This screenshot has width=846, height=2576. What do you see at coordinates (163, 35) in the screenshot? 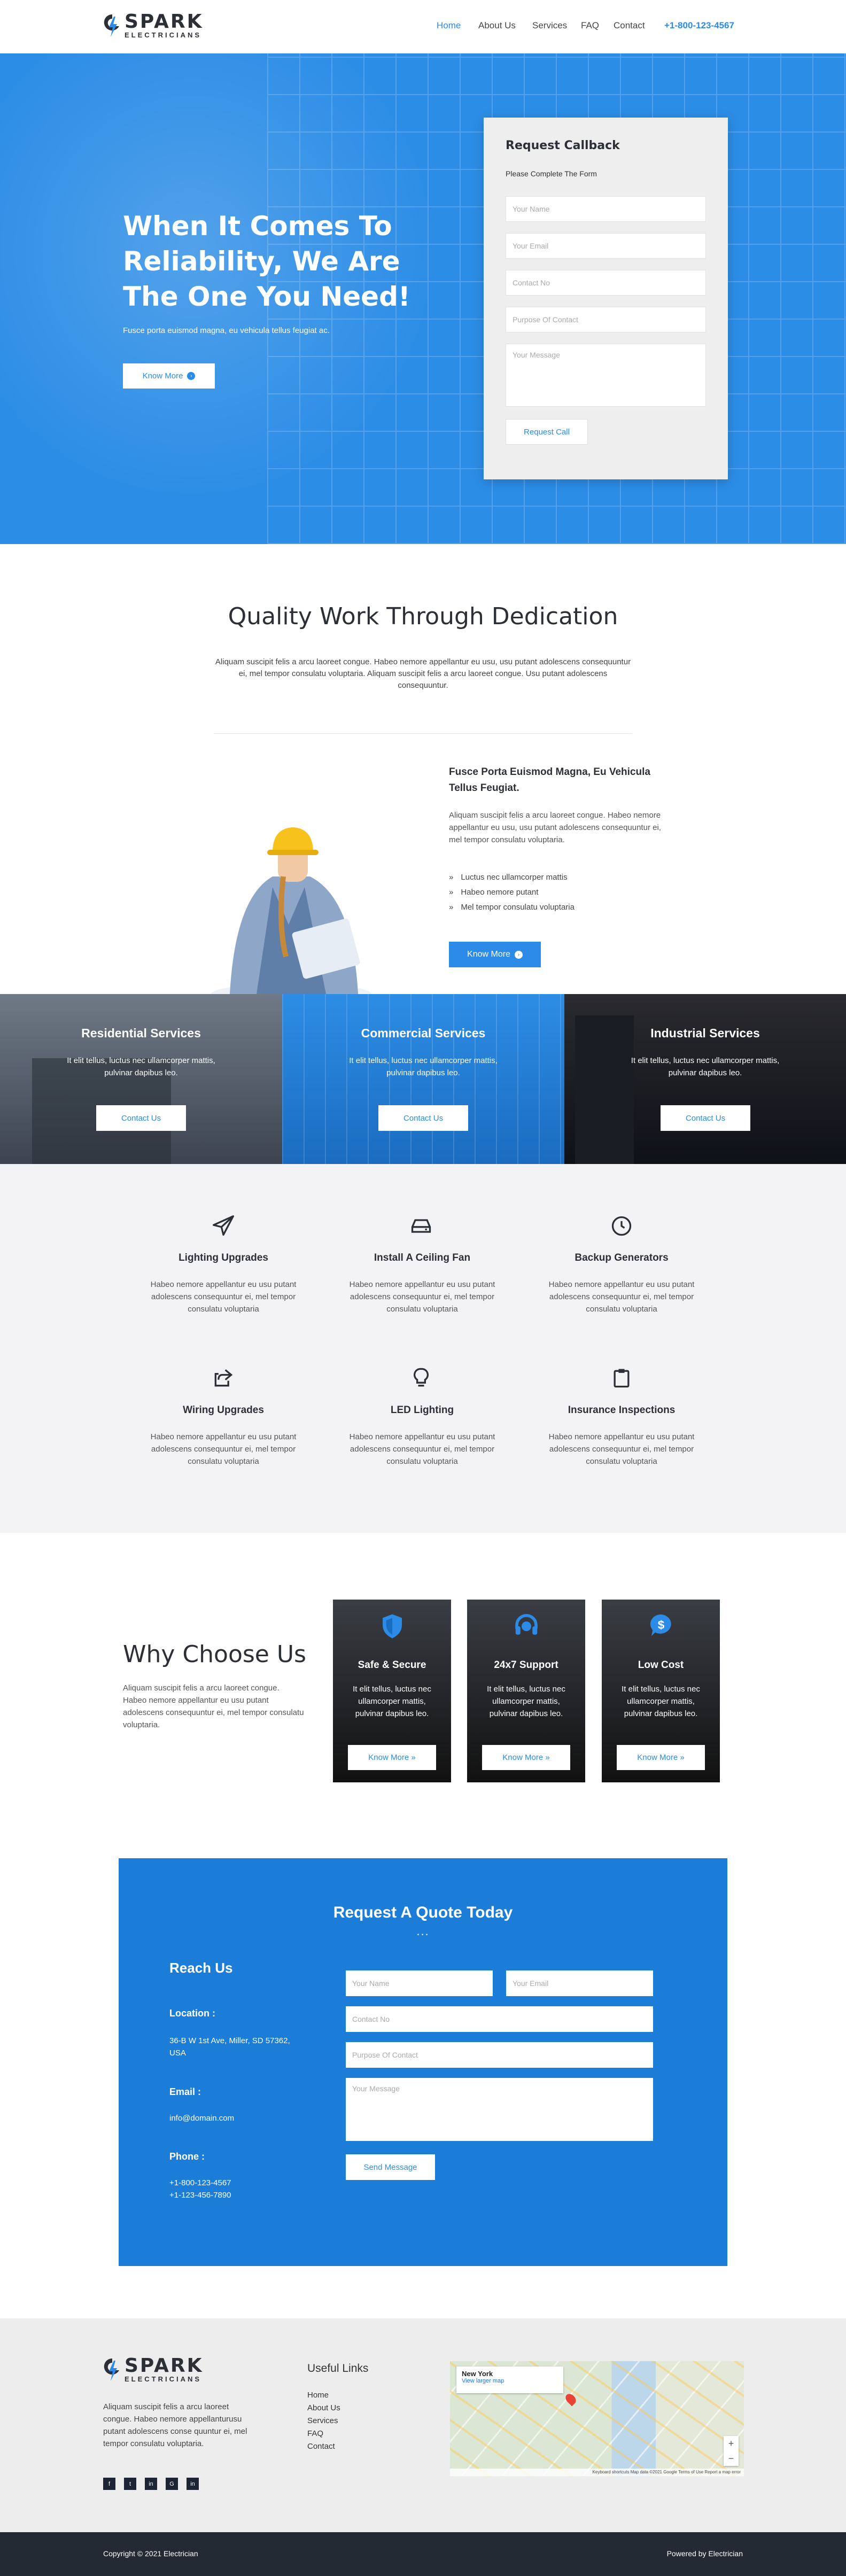
I see `brand-tagline: ELECTRICIANS` at bounding box center [163, 35].